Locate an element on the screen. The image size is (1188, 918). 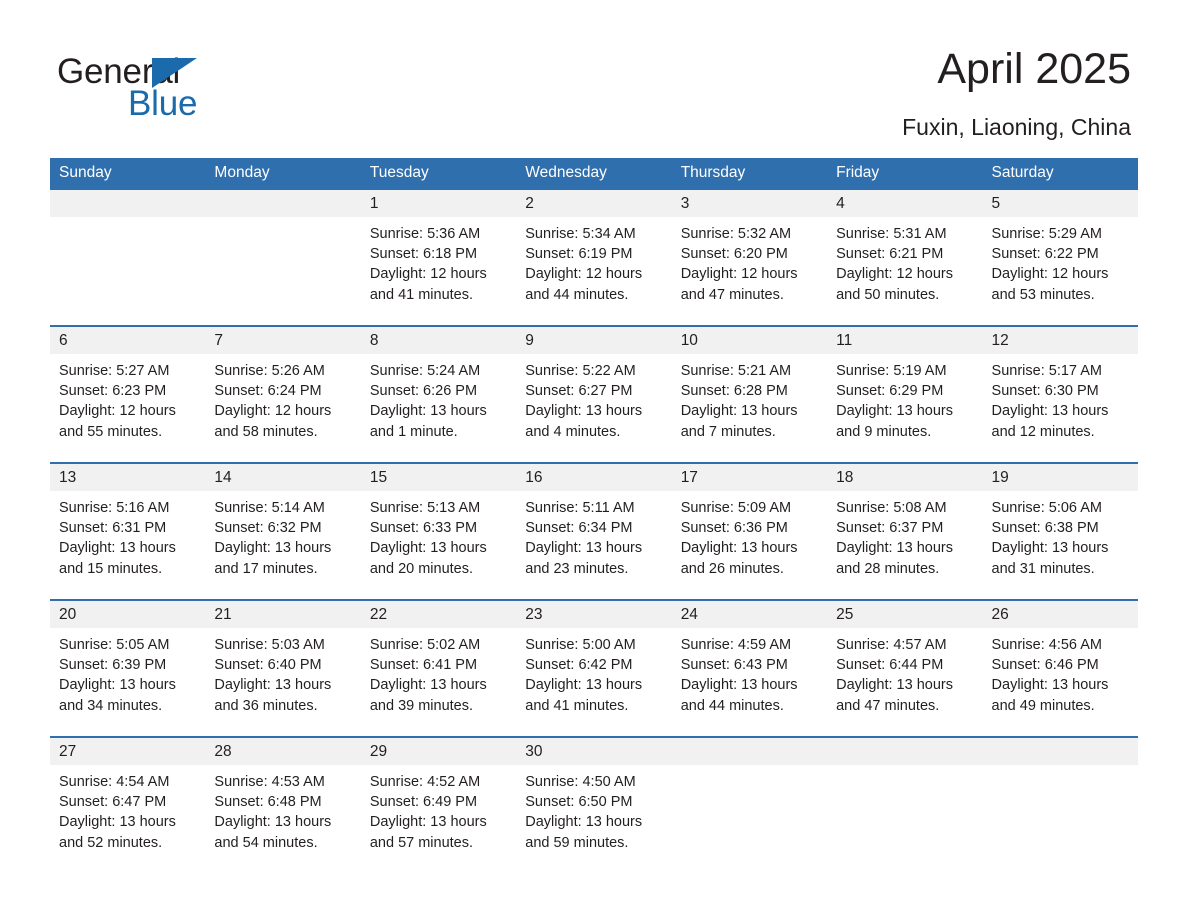
day-number: 13 is located at coordinates (127, 477).